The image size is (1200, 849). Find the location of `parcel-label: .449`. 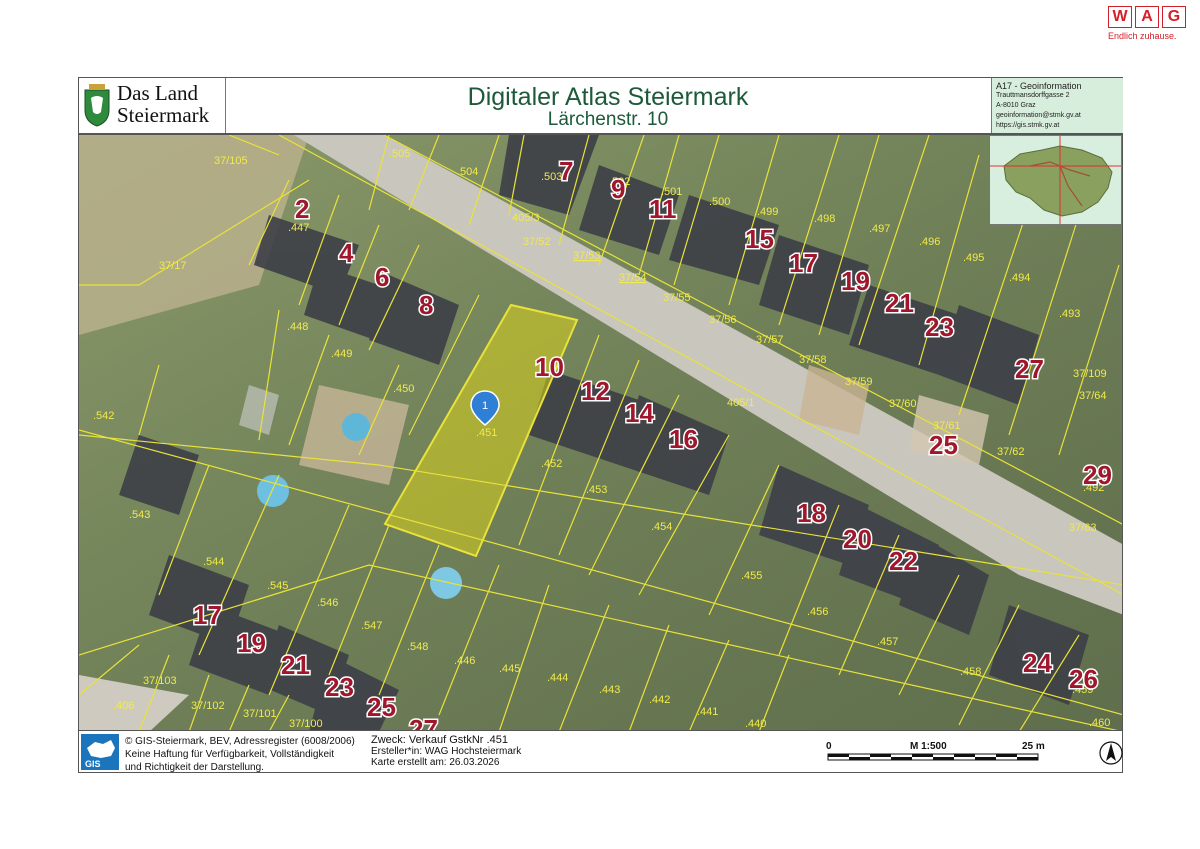

parcel-label: .449 is located at coordinates (341, 354).